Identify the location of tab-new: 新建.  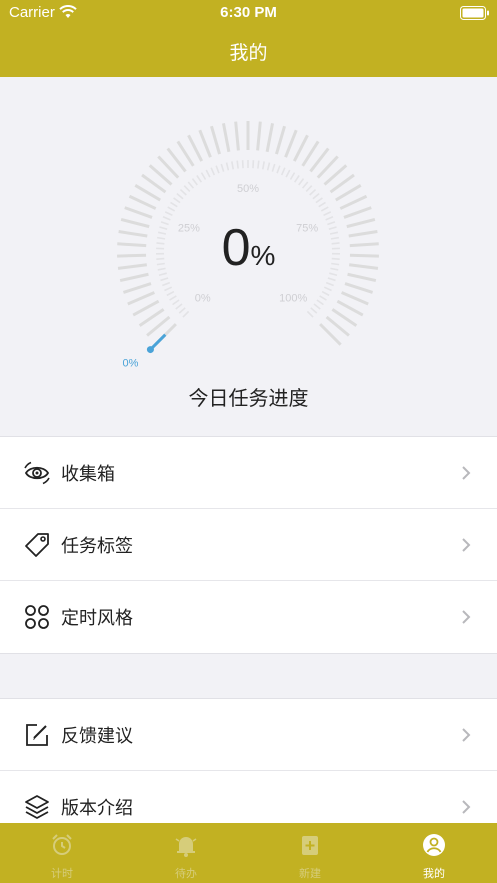
(310, 853).